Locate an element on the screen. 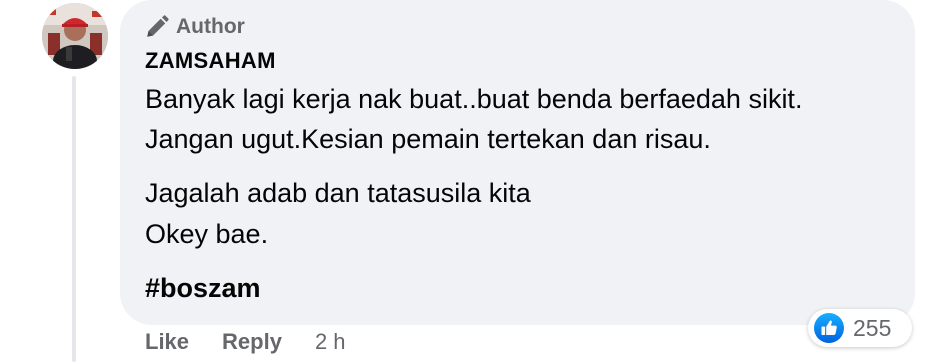  author-badge-label: Author is located at coordinates (210, 26).